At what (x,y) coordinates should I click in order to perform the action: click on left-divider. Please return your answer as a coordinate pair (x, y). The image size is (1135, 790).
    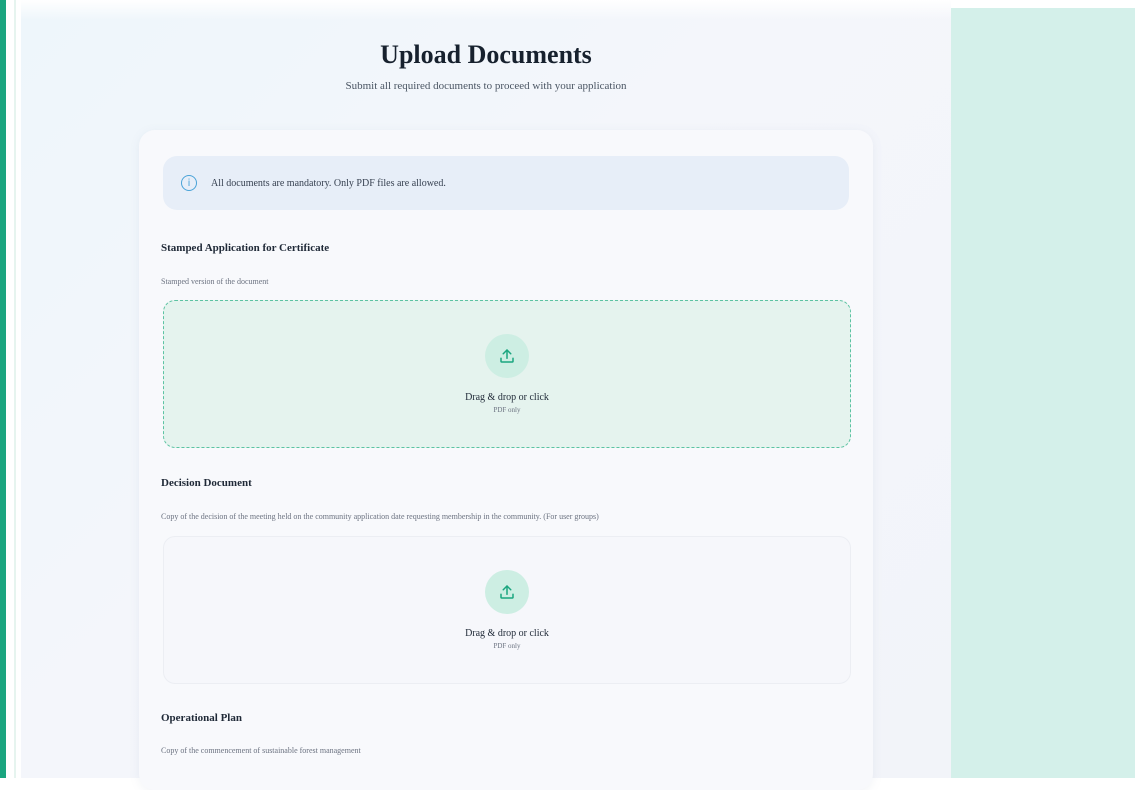
    Looking at the image, I should click on (15, 389).